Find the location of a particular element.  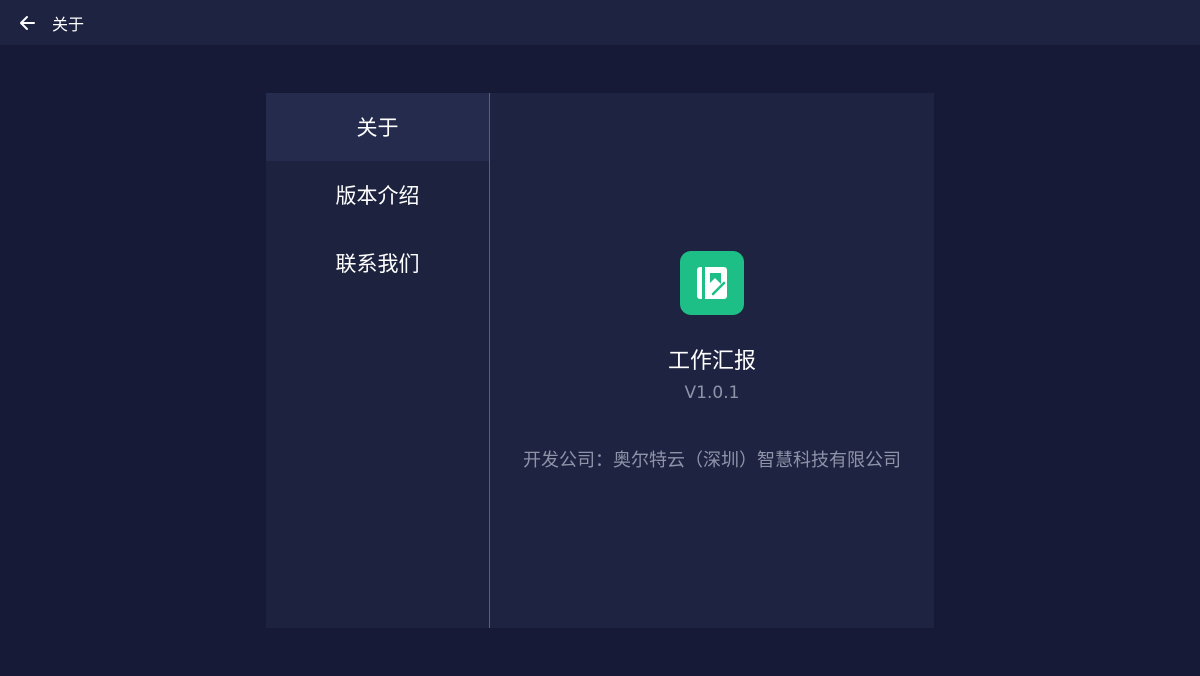

top-bar: 关于 is located at coordinates (600, 22).